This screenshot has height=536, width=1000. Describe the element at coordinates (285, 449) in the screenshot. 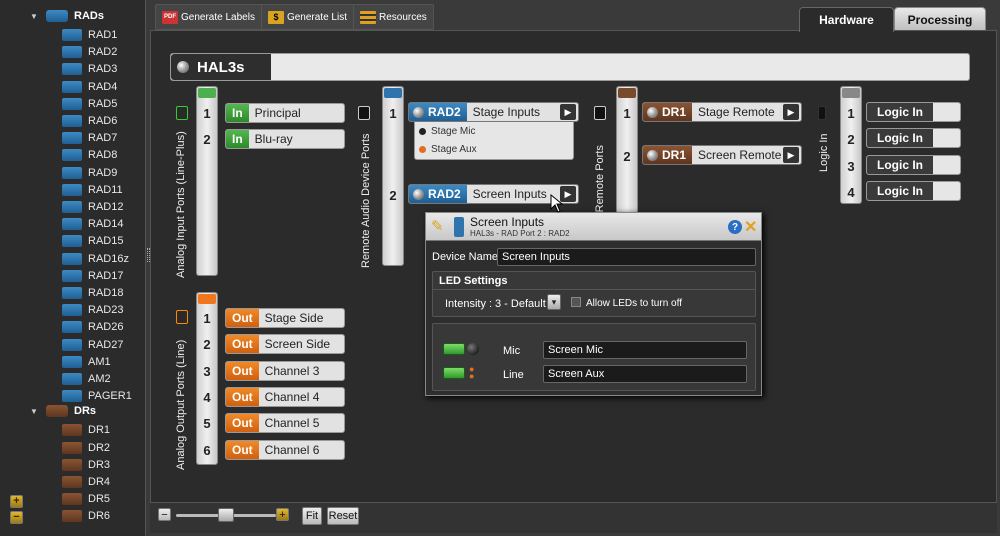

I see `output-port-6: Out Channel 6` at that location.